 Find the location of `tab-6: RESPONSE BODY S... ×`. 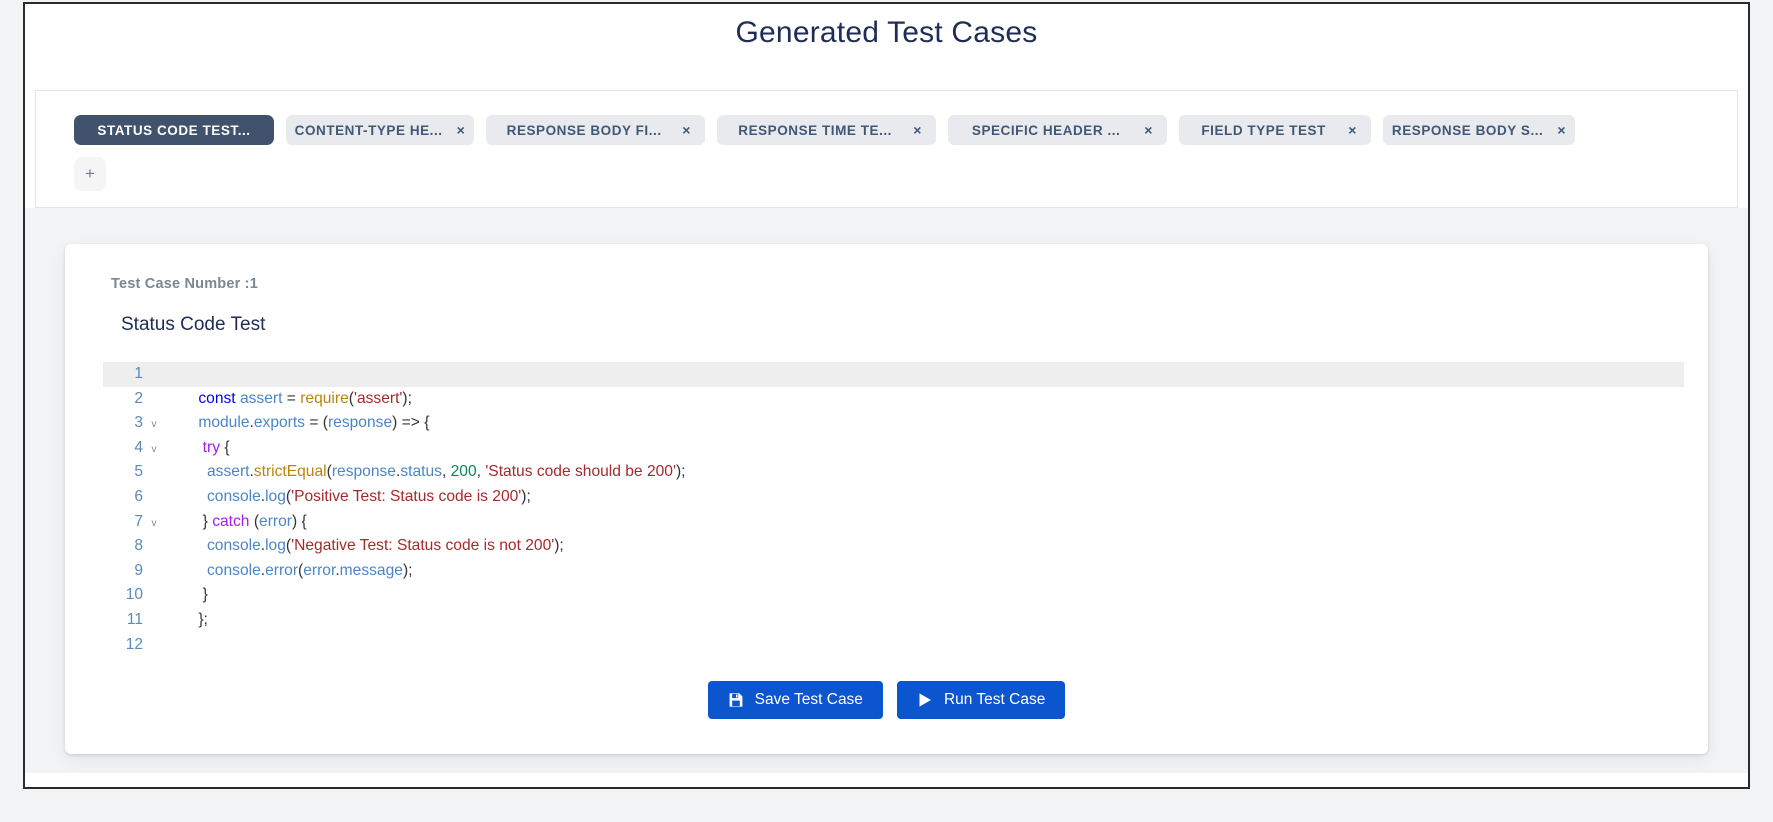

tab-6: RESPONSE BODY S... × is located at coordinates (1479, 130).